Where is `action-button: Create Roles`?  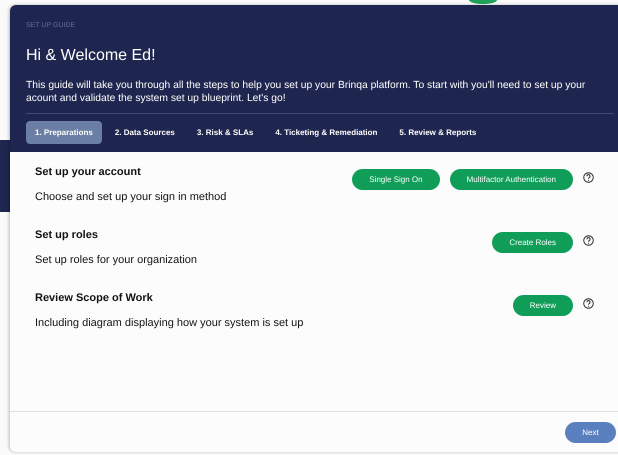
action-button: Create Roles is located at coordinates (532, 242).